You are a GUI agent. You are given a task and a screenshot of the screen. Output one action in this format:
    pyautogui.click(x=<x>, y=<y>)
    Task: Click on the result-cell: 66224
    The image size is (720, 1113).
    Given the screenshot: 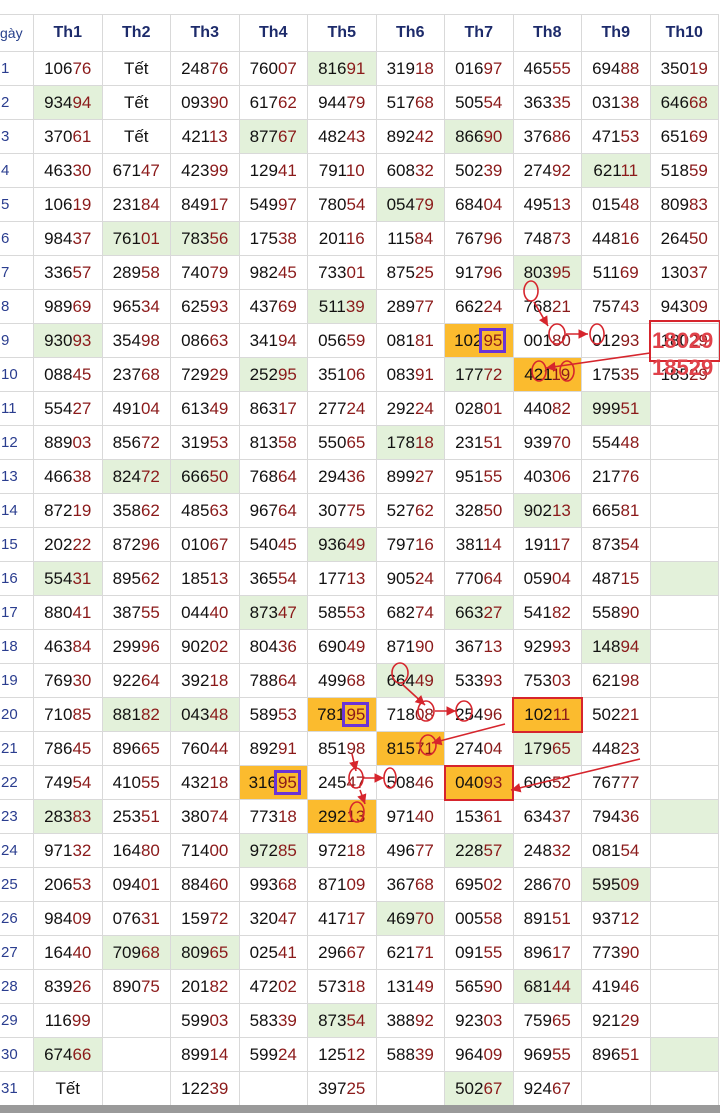 What is the action you would take?
    pyautogui.click(x=479, y=306)
    